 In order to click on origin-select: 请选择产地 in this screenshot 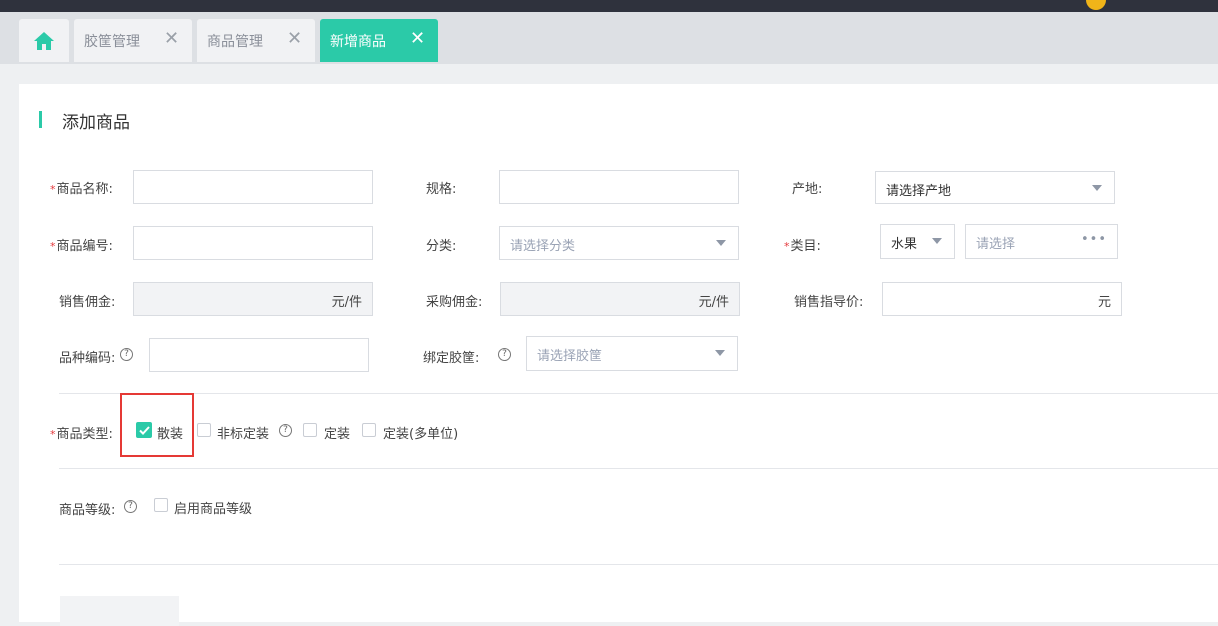, I will do `click(995, 187)`.